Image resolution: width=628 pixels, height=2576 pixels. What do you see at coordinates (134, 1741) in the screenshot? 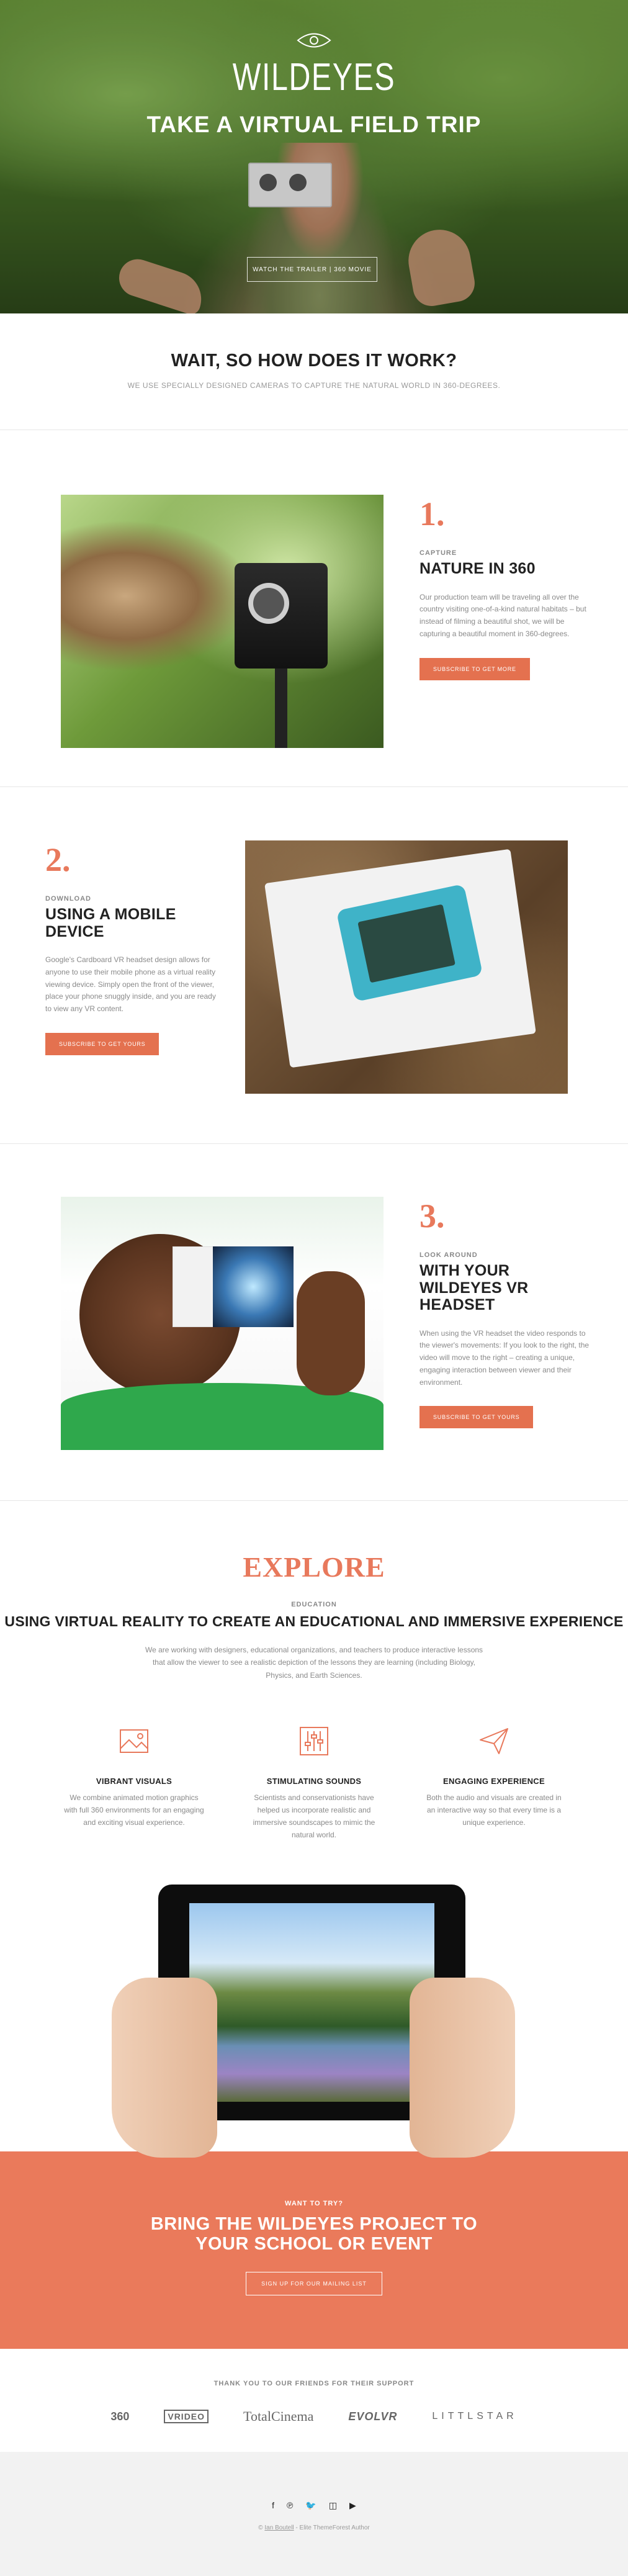
I see `image-icon` at bounding box center [134, 1741].